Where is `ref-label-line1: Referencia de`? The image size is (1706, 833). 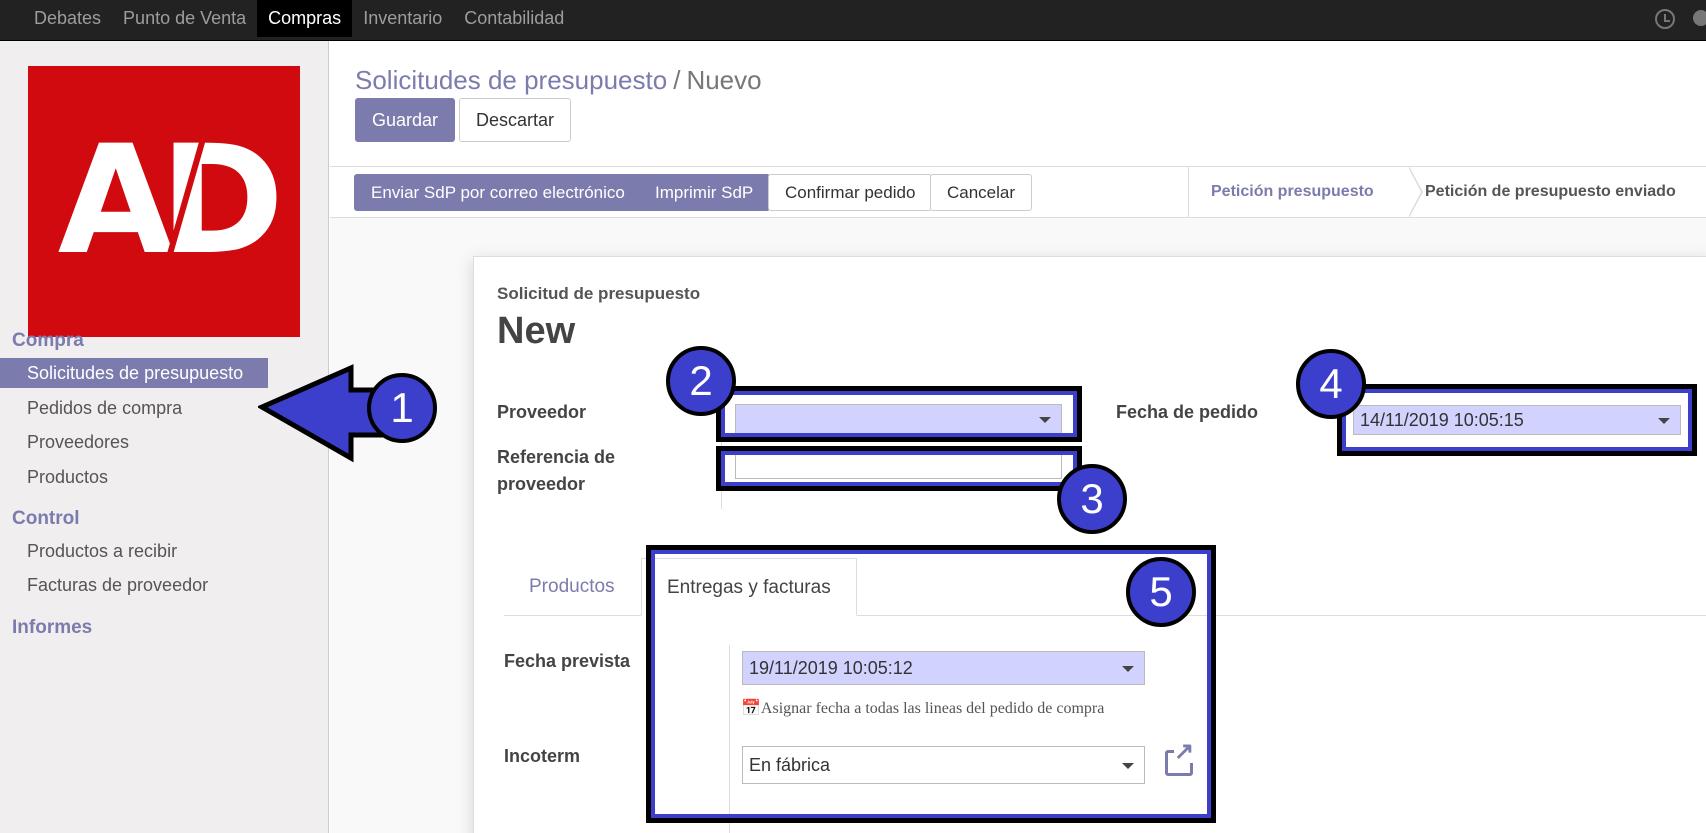
ref-label-line1: Referencia de is located at coordinates (556, 457).